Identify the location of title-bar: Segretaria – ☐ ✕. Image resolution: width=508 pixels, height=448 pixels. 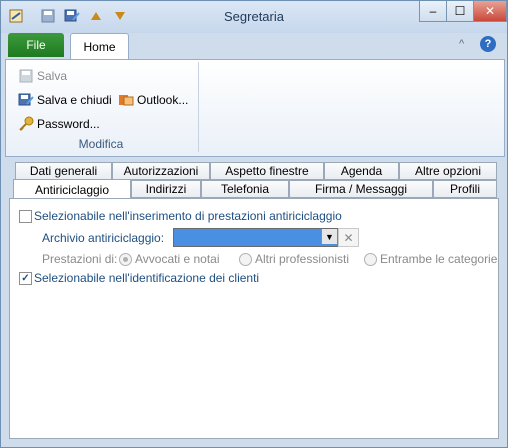
(254, 17).